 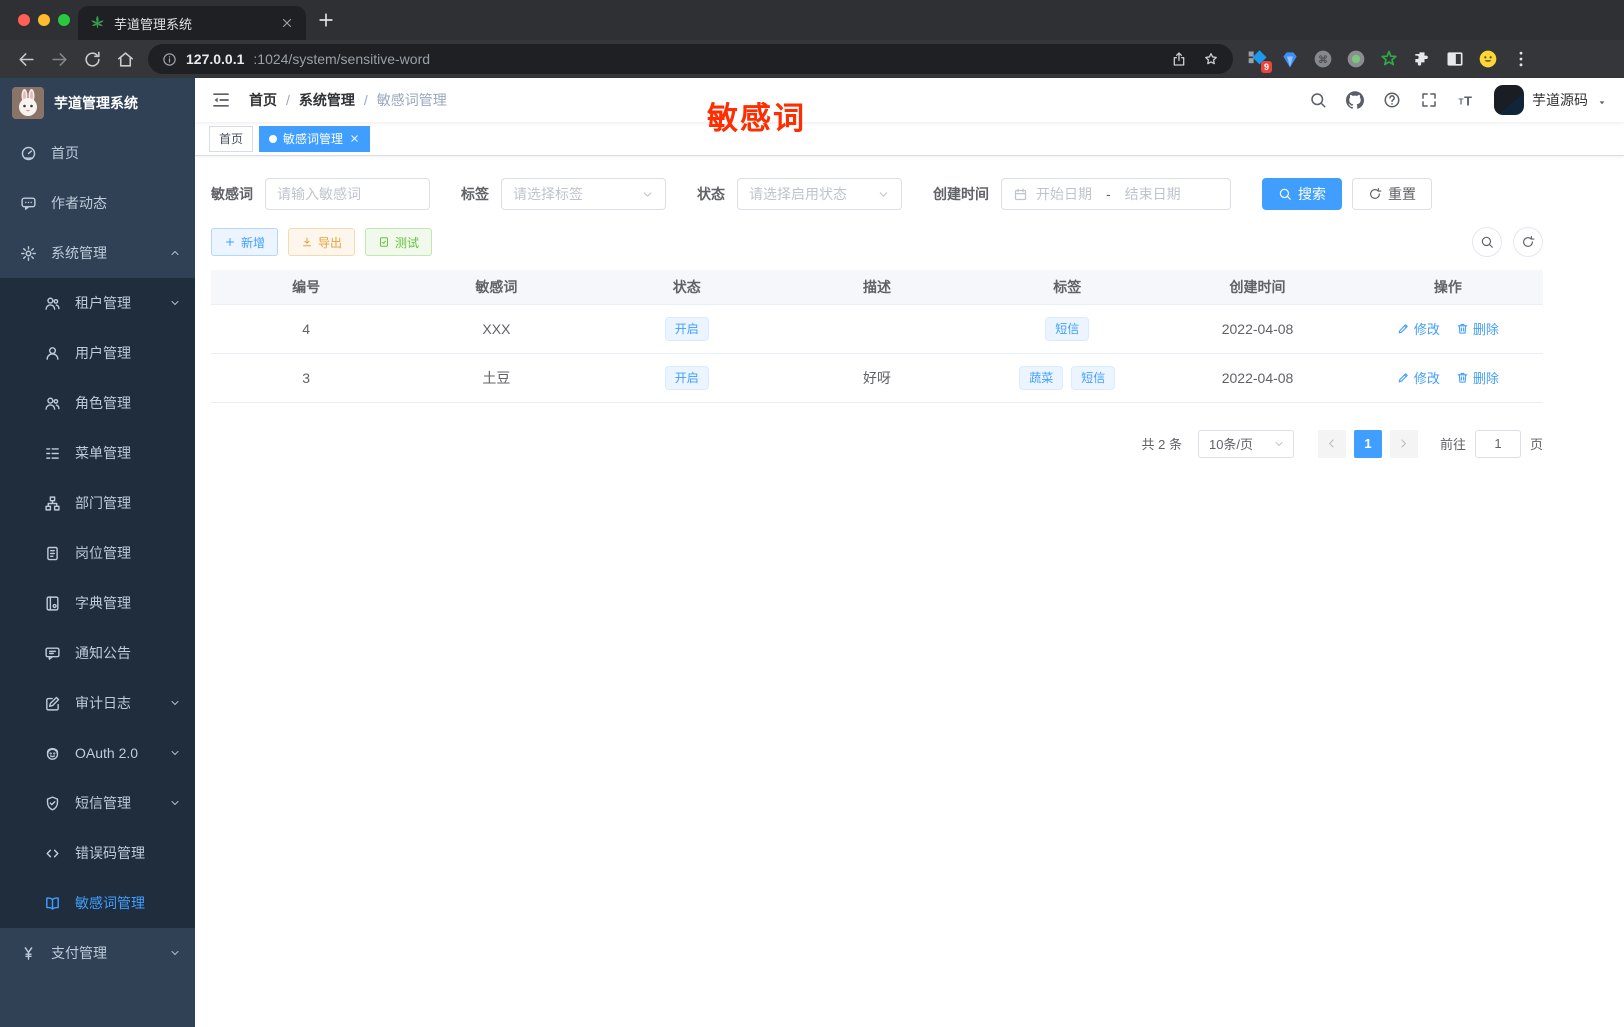 I want to click on sidebar-item-label: 短信管理, so click(x=103, y=803).